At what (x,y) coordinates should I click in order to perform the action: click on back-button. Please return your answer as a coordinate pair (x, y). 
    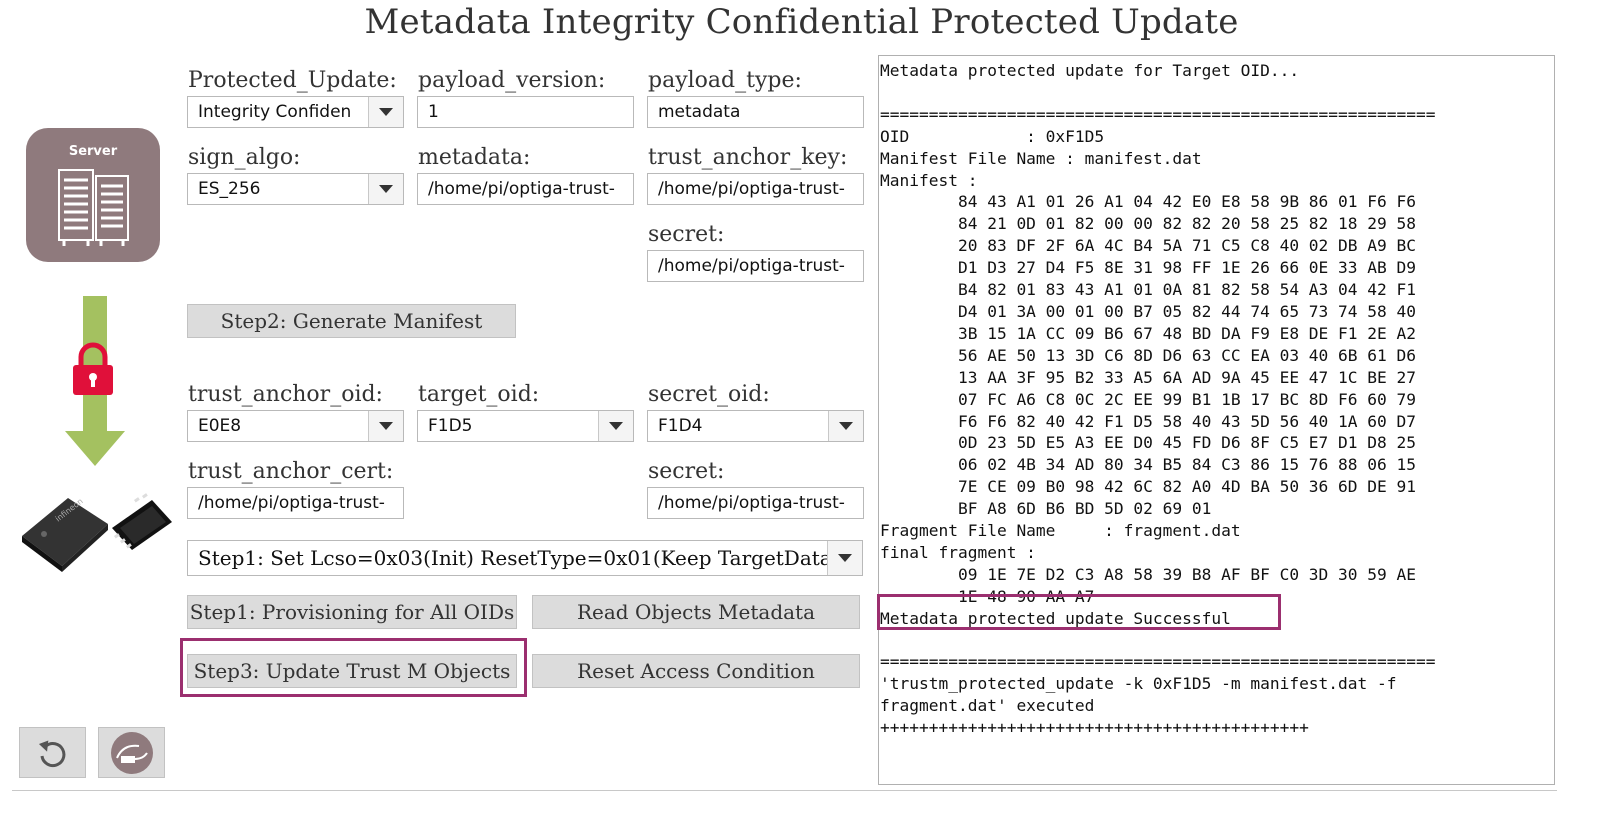
    Looking at the image, I should click on (52, 752).